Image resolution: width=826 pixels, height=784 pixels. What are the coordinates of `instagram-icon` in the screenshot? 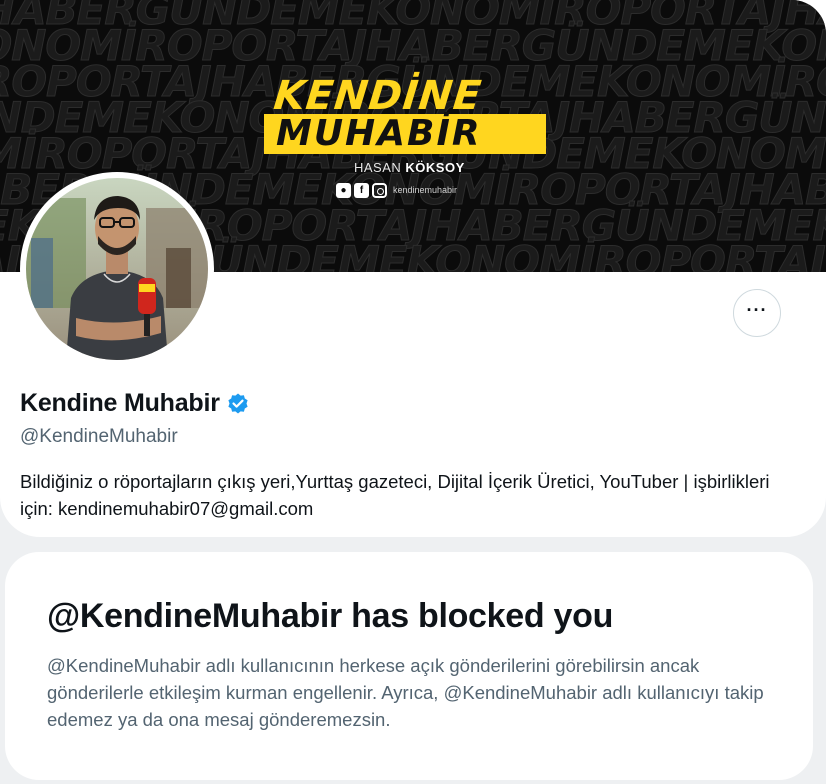 It's located at (379, 190).